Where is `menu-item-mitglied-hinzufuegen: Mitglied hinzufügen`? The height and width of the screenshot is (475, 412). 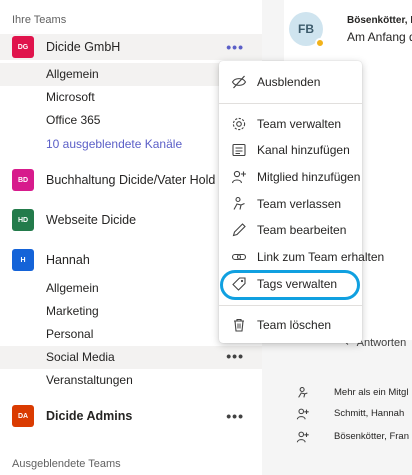
menu-item-mitglied-hinzufuegen: Mitglied hinzufügen is located at coordinates (290, 177).